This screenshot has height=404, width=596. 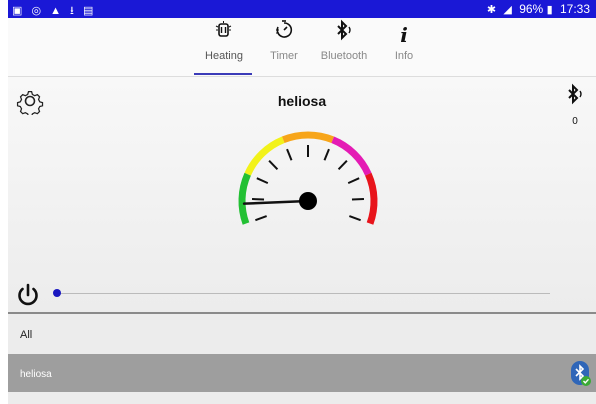 I want to click on tab-bluetooth: Bluetooth, so click(x=344, y=46).